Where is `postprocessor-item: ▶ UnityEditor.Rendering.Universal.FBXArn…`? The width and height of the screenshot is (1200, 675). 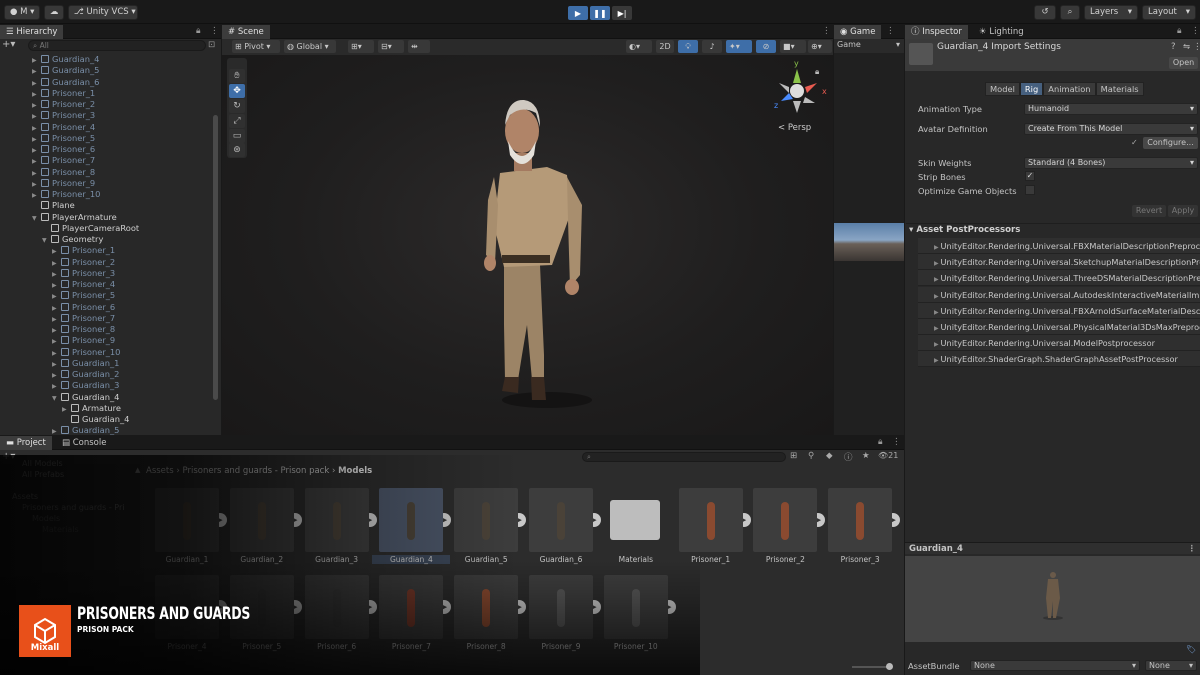 postprocessor-item: ▶ UnityEditor.Rendering.Universal.FBXArn… is located at coordinates (1059, 310).